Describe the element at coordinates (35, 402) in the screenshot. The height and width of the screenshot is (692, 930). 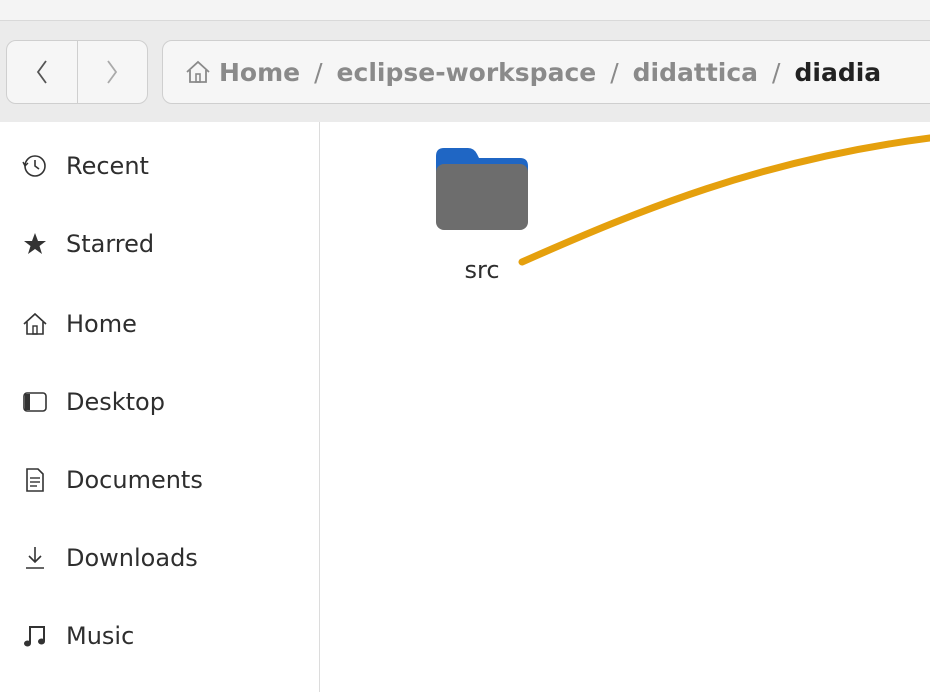
I see `desktop-icon` at that location.